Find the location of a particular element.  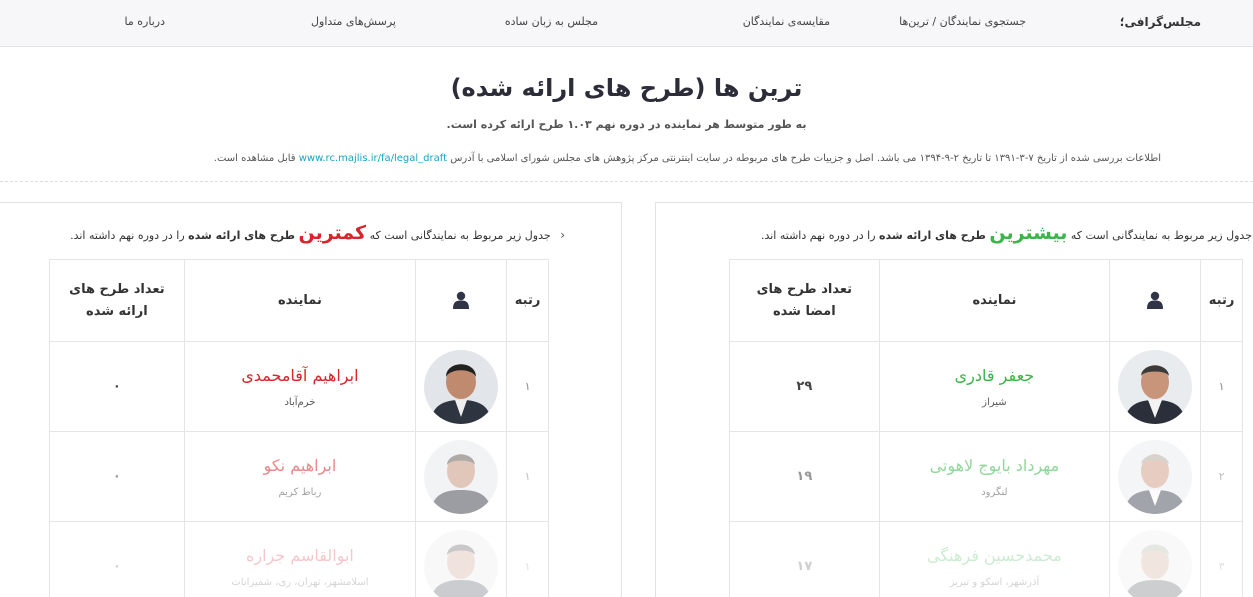

count-cell: ۱۹ is located at coordinates (804, 476).